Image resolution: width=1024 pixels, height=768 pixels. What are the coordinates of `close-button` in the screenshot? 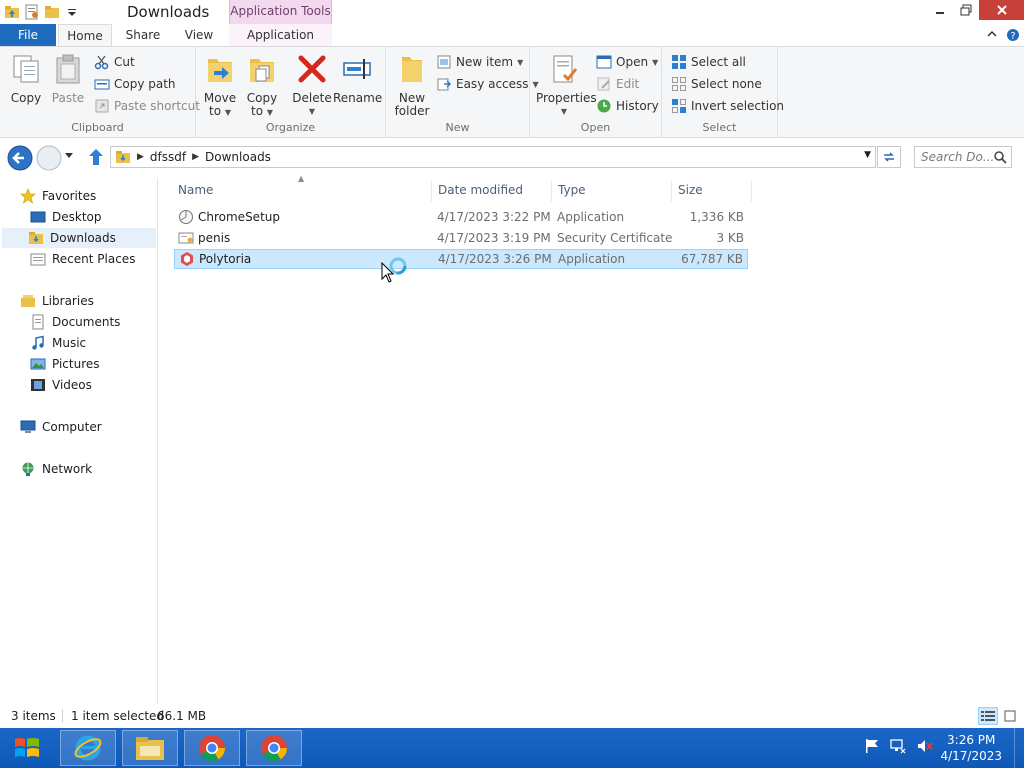 It's located at (1001, 10).